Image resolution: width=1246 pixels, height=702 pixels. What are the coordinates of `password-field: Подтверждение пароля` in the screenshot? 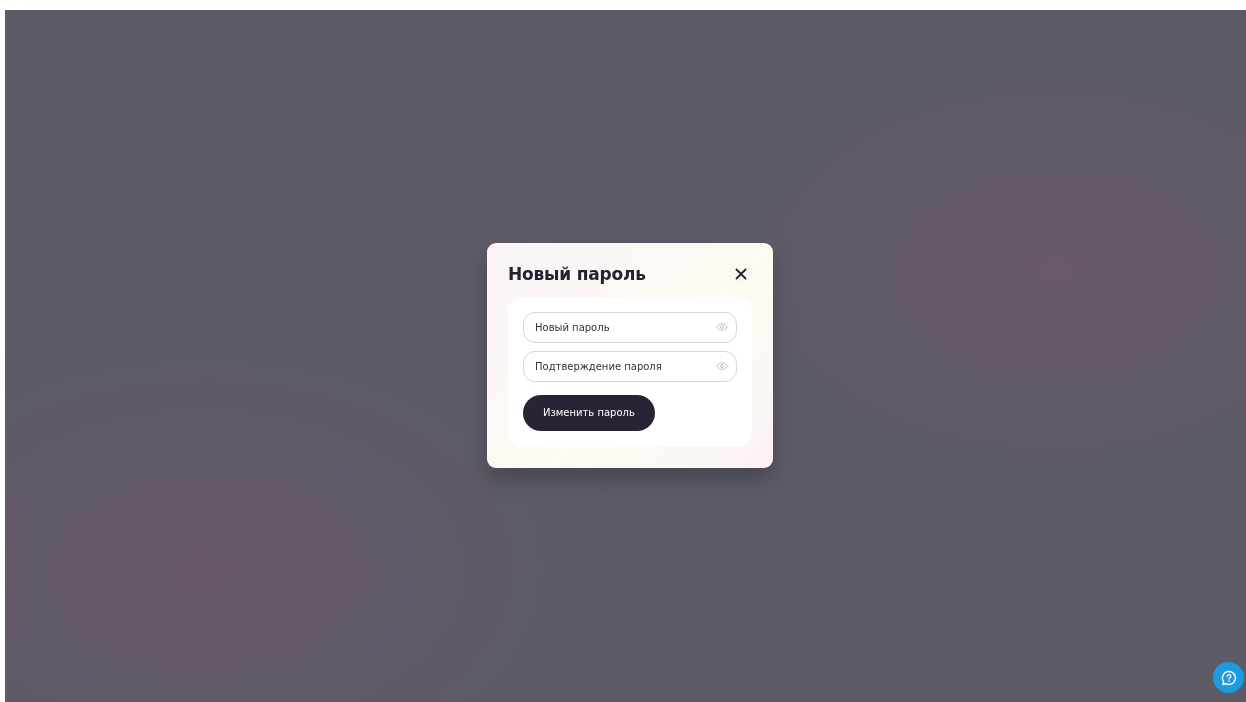 It's located at (630, 366).